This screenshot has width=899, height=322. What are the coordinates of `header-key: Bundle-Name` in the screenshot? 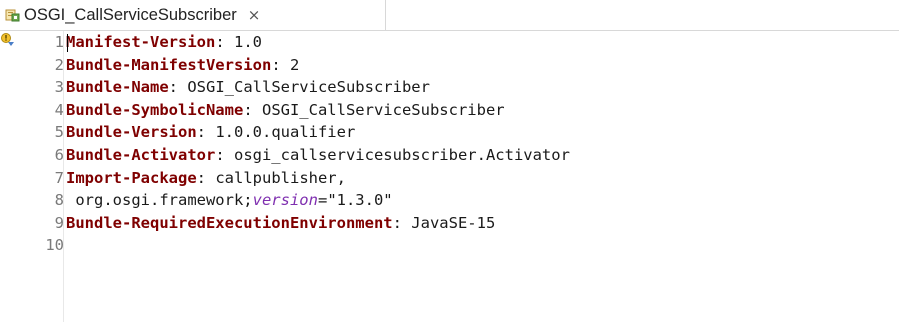 It's located at (117, 87).